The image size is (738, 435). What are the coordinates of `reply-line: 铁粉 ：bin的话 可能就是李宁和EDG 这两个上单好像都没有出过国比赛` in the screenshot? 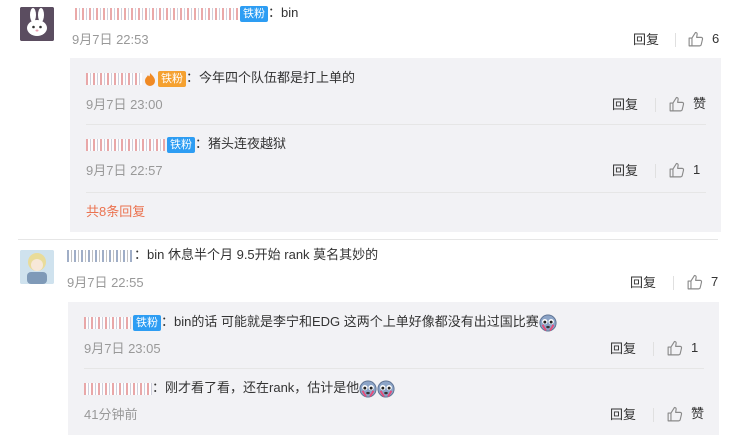 It's located at (320, 322).